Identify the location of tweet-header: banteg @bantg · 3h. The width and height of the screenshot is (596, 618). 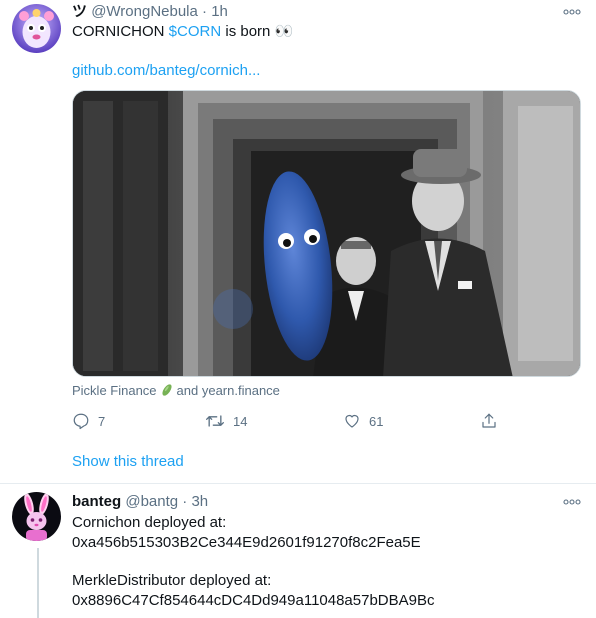
(140, 502).